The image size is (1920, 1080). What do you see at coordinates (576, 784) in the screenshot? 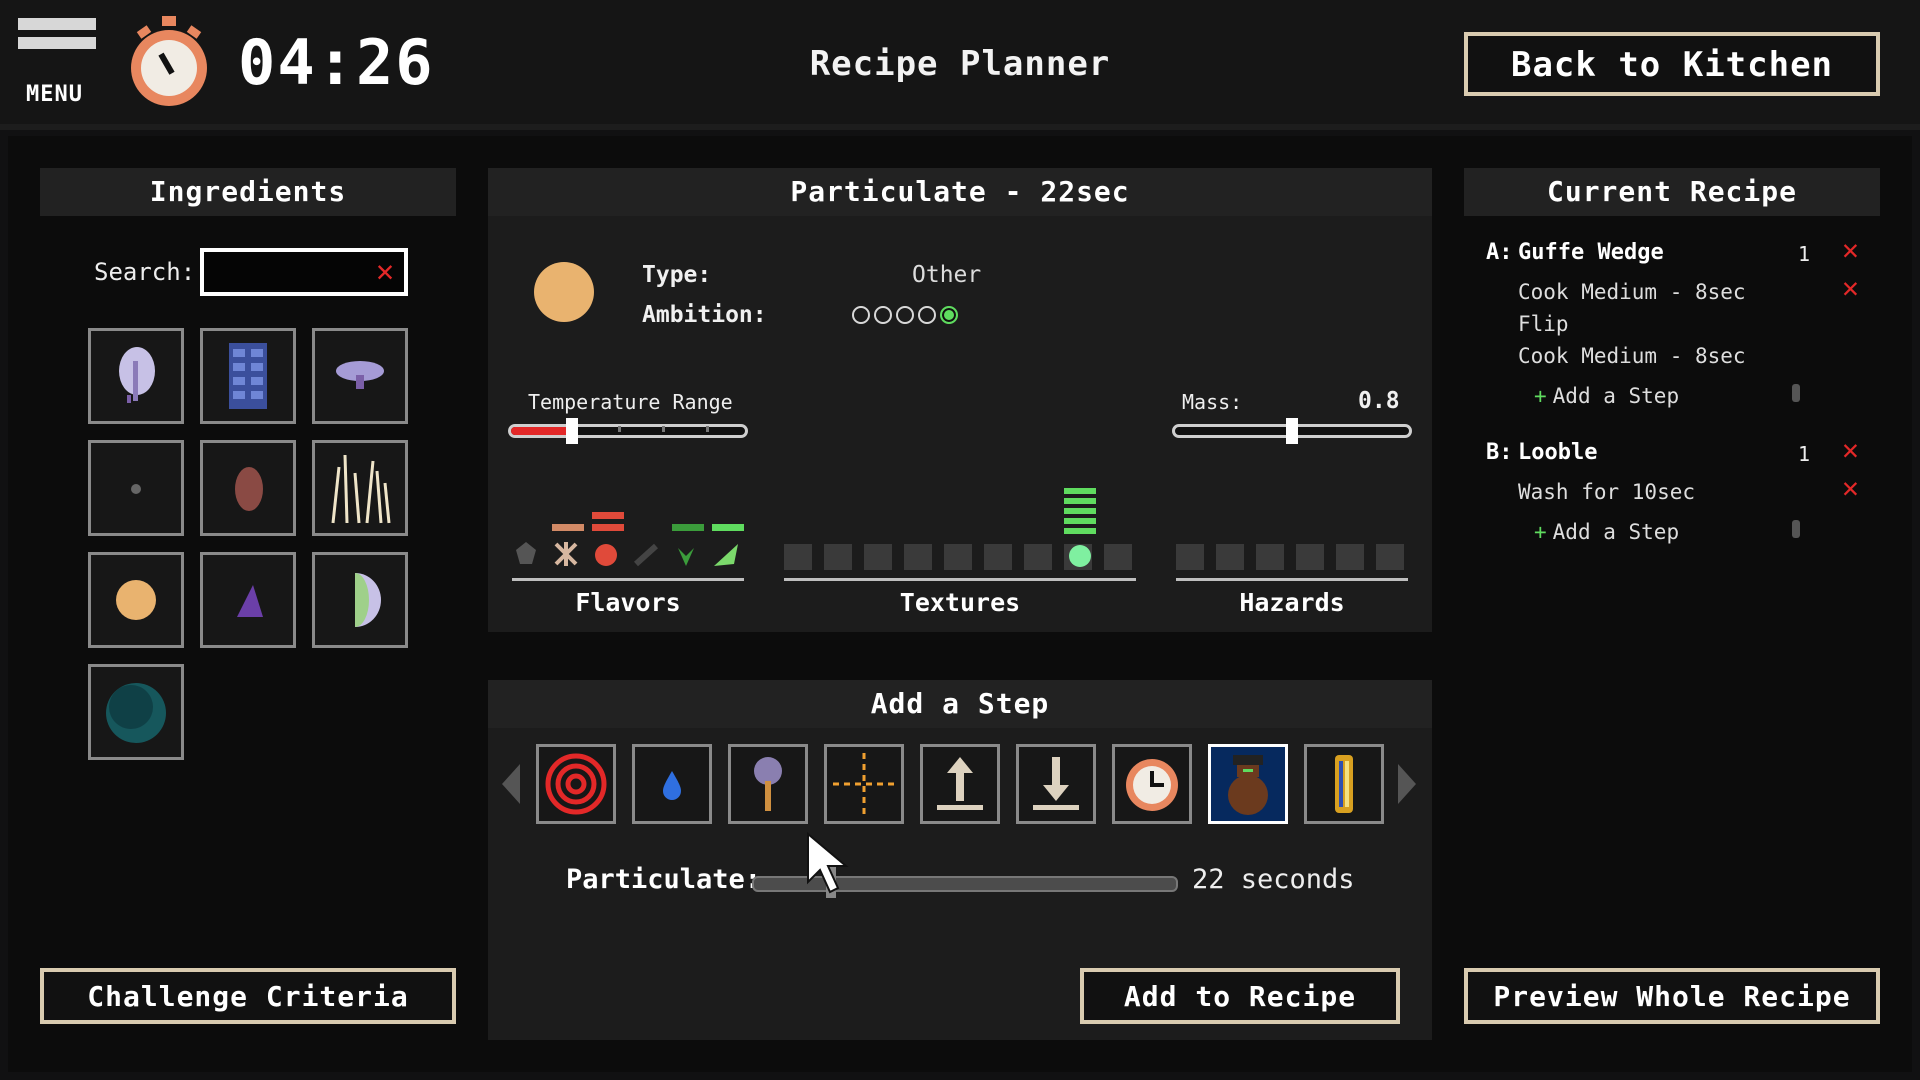
I see `step-heat-button` at bounding box center [576, 784].